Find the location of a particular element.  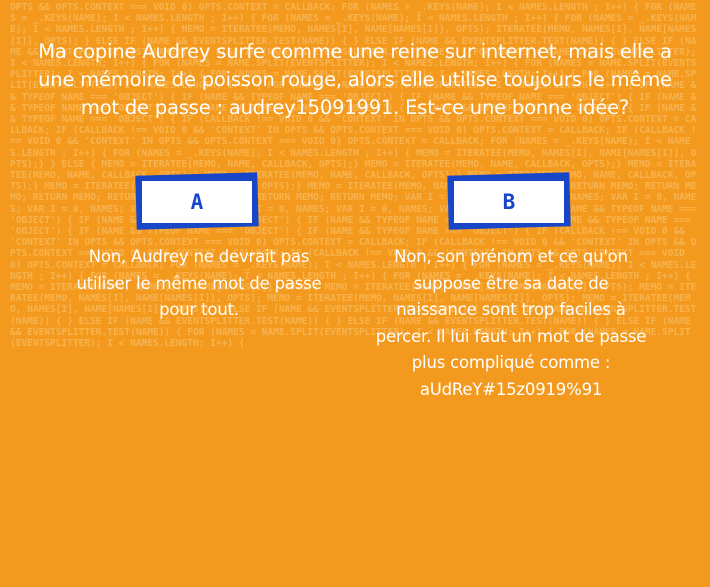

choice-a-button: A is located at coordinates (198, 202).